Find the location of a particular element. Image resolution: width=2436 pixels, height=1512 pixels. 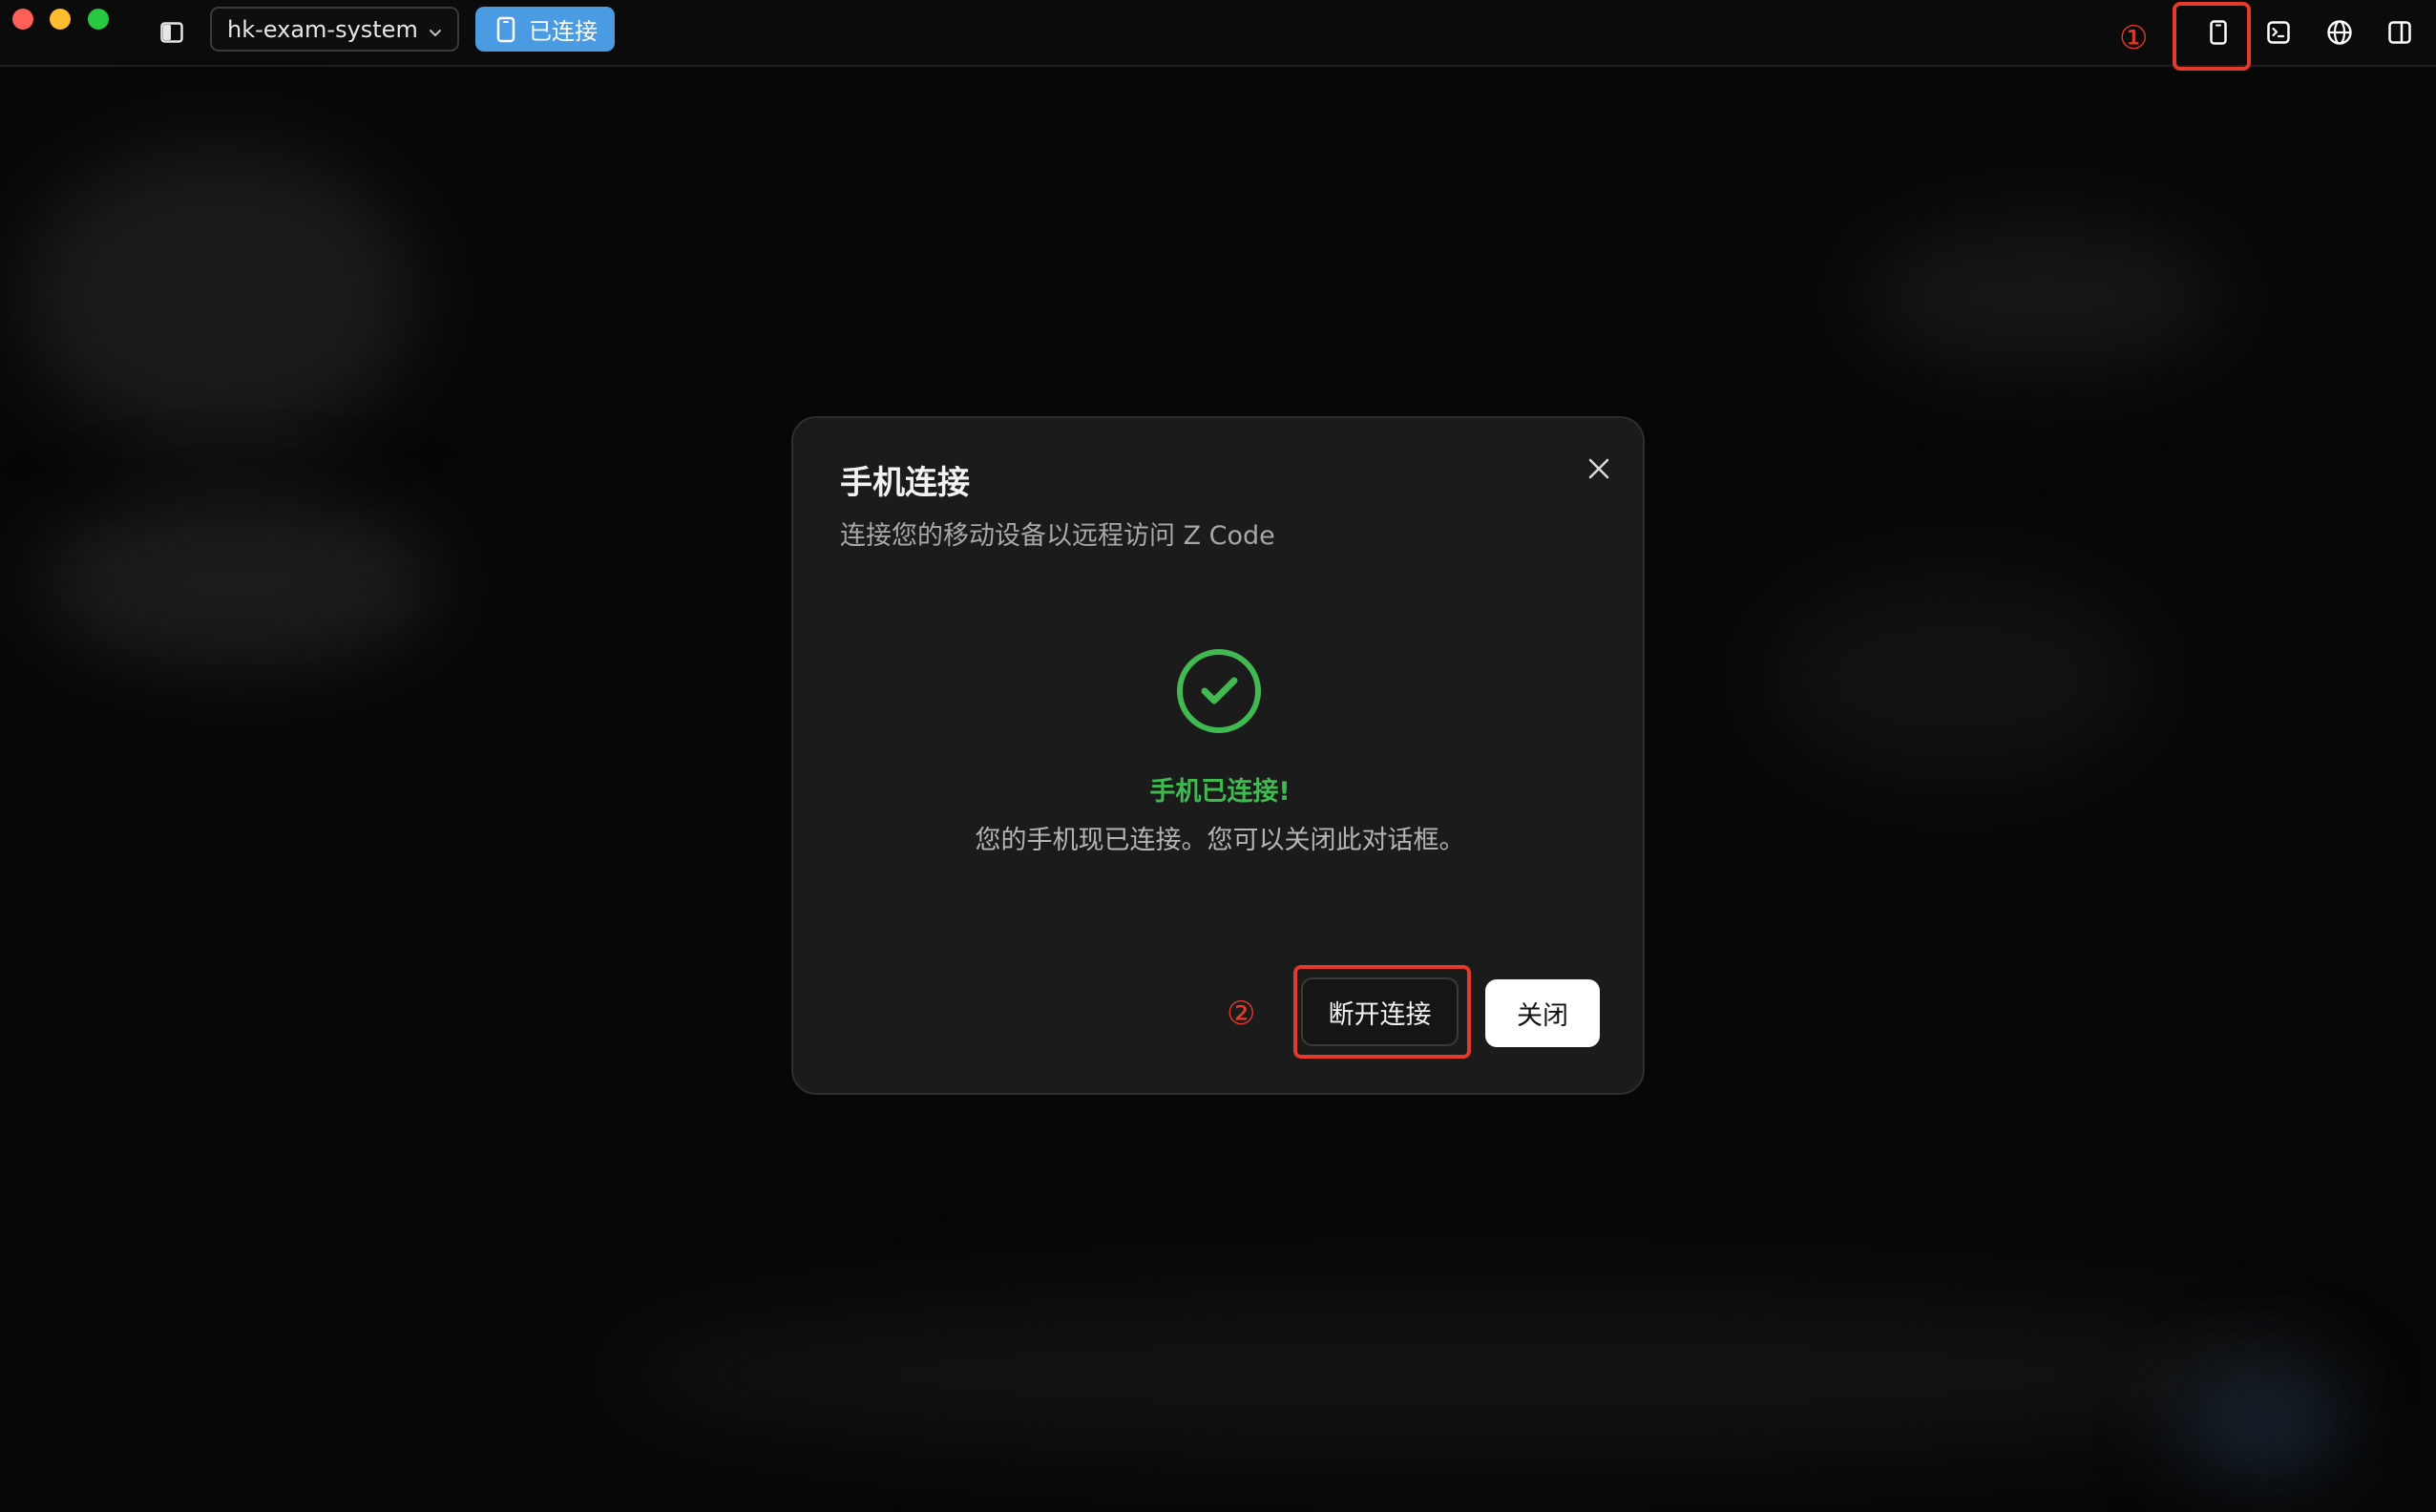

project-selector: hk-exam-system is located at coordinates (335, 29).